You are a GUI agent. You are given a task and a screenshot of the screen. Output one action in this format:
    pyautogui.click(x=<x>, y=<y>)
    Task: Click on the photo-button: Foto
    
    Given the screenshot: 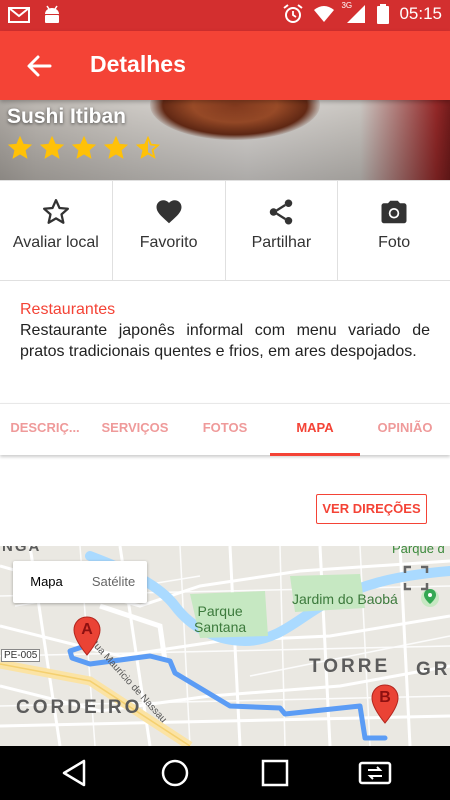 What is the action you would take?
    pyautogui.click(x=394, y=230)
    